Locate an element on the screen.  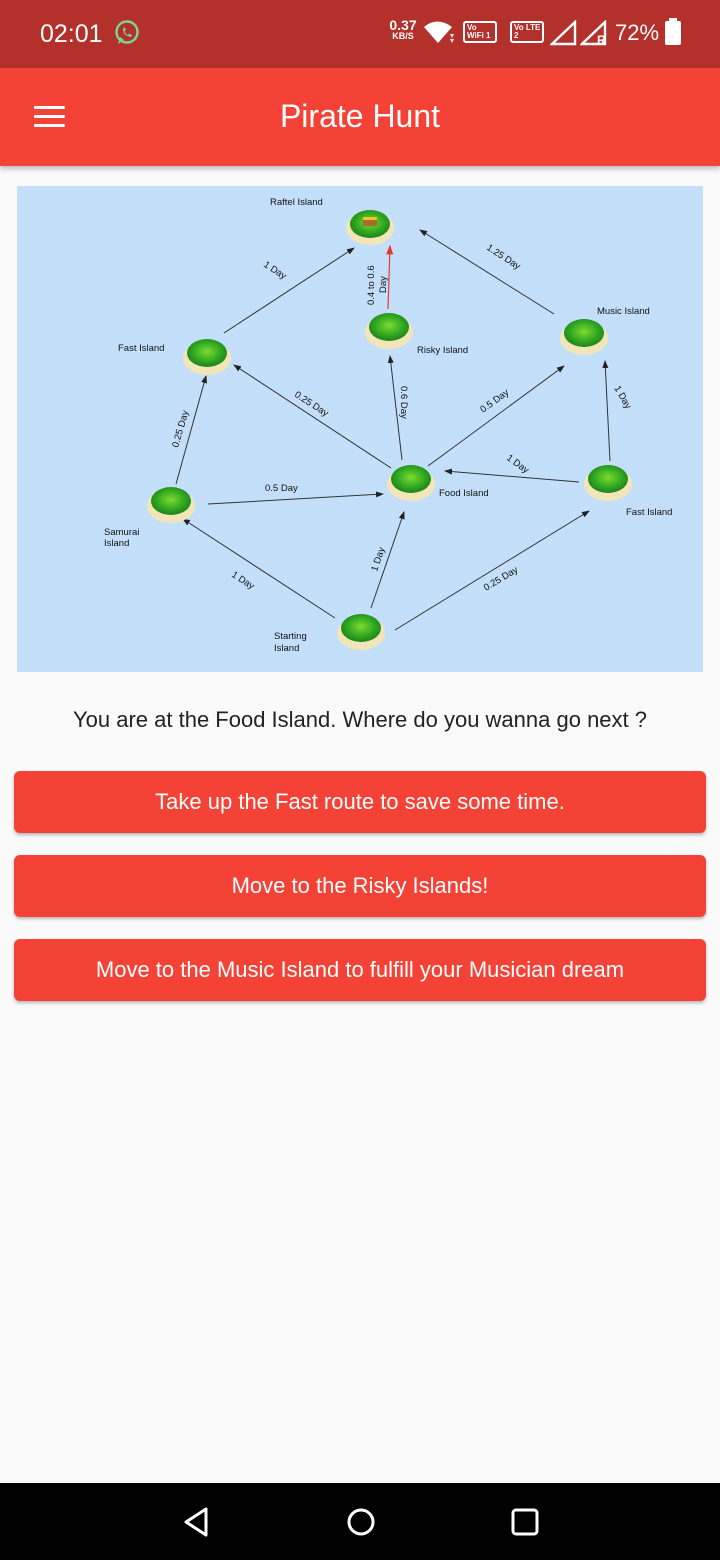
app-bar: Pirate Hunt is located at coordinates (360, 117).